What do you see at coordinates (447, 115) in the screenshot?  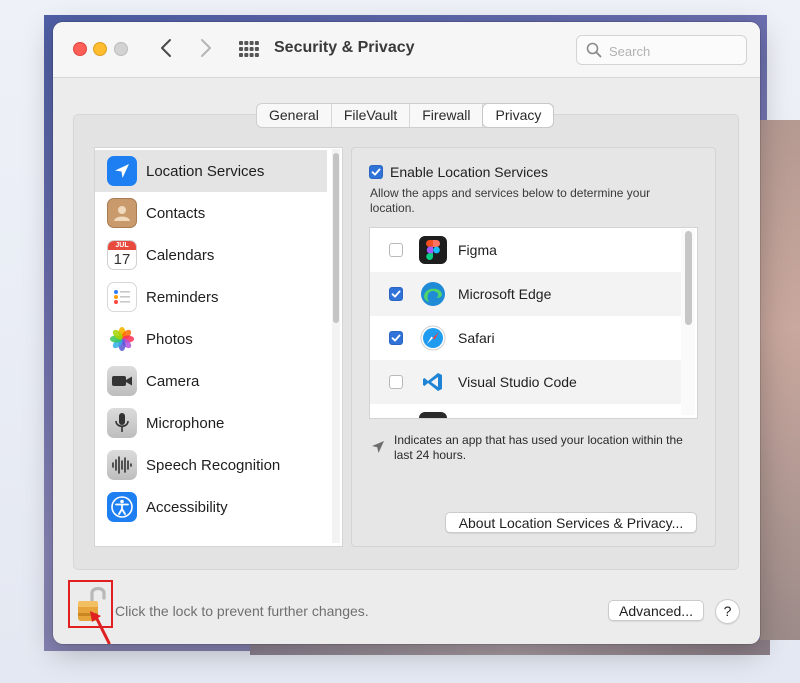 I see `tab-firewall: Firewall` at bounding box center [447, 115].